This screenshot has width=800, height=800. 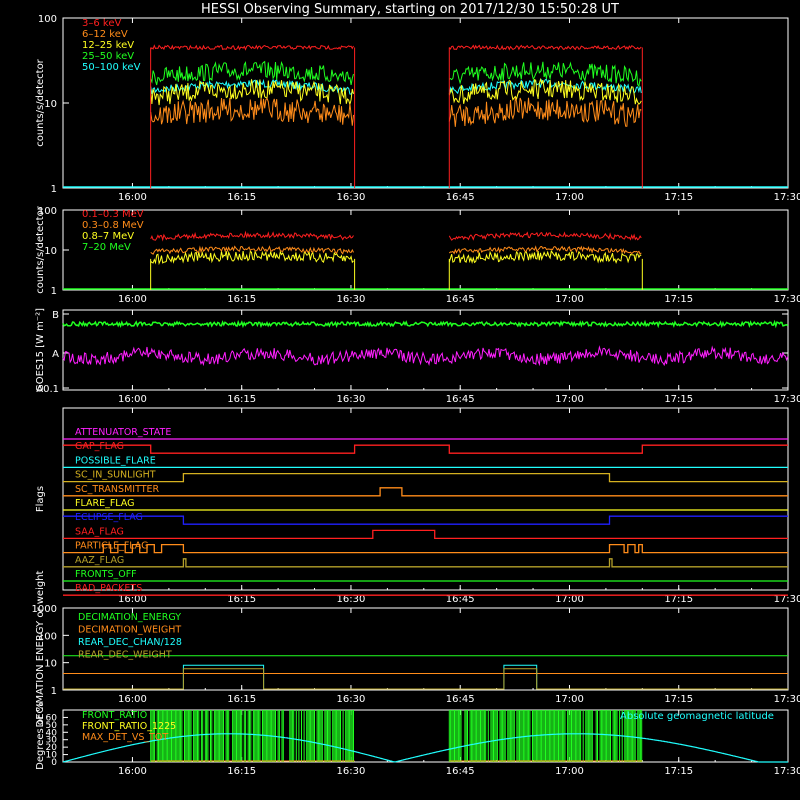 What do you see at coordinates (55, 315) in the screenshot?
I see `y-tick-label: B` at bounding box center [55, 315].